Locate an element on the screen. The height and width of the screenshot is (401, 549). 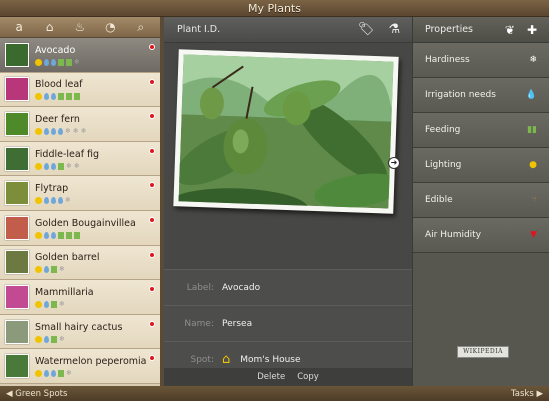
plant-name: Small hairy cactus is located at coordinates (79, 327).